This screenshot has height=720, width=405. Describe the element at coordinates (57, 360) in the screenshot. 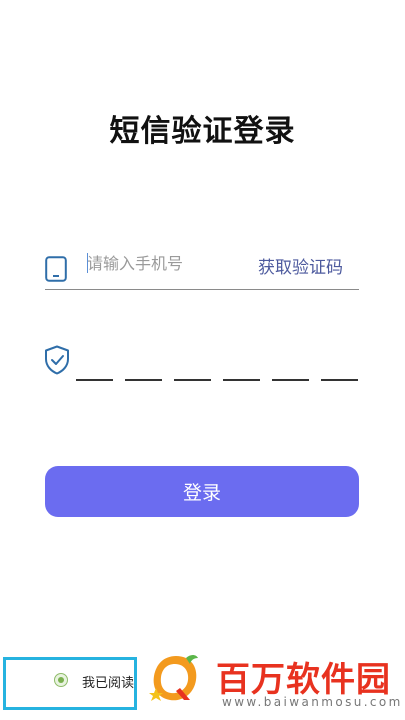

I see `shield-check-icon` at that location.